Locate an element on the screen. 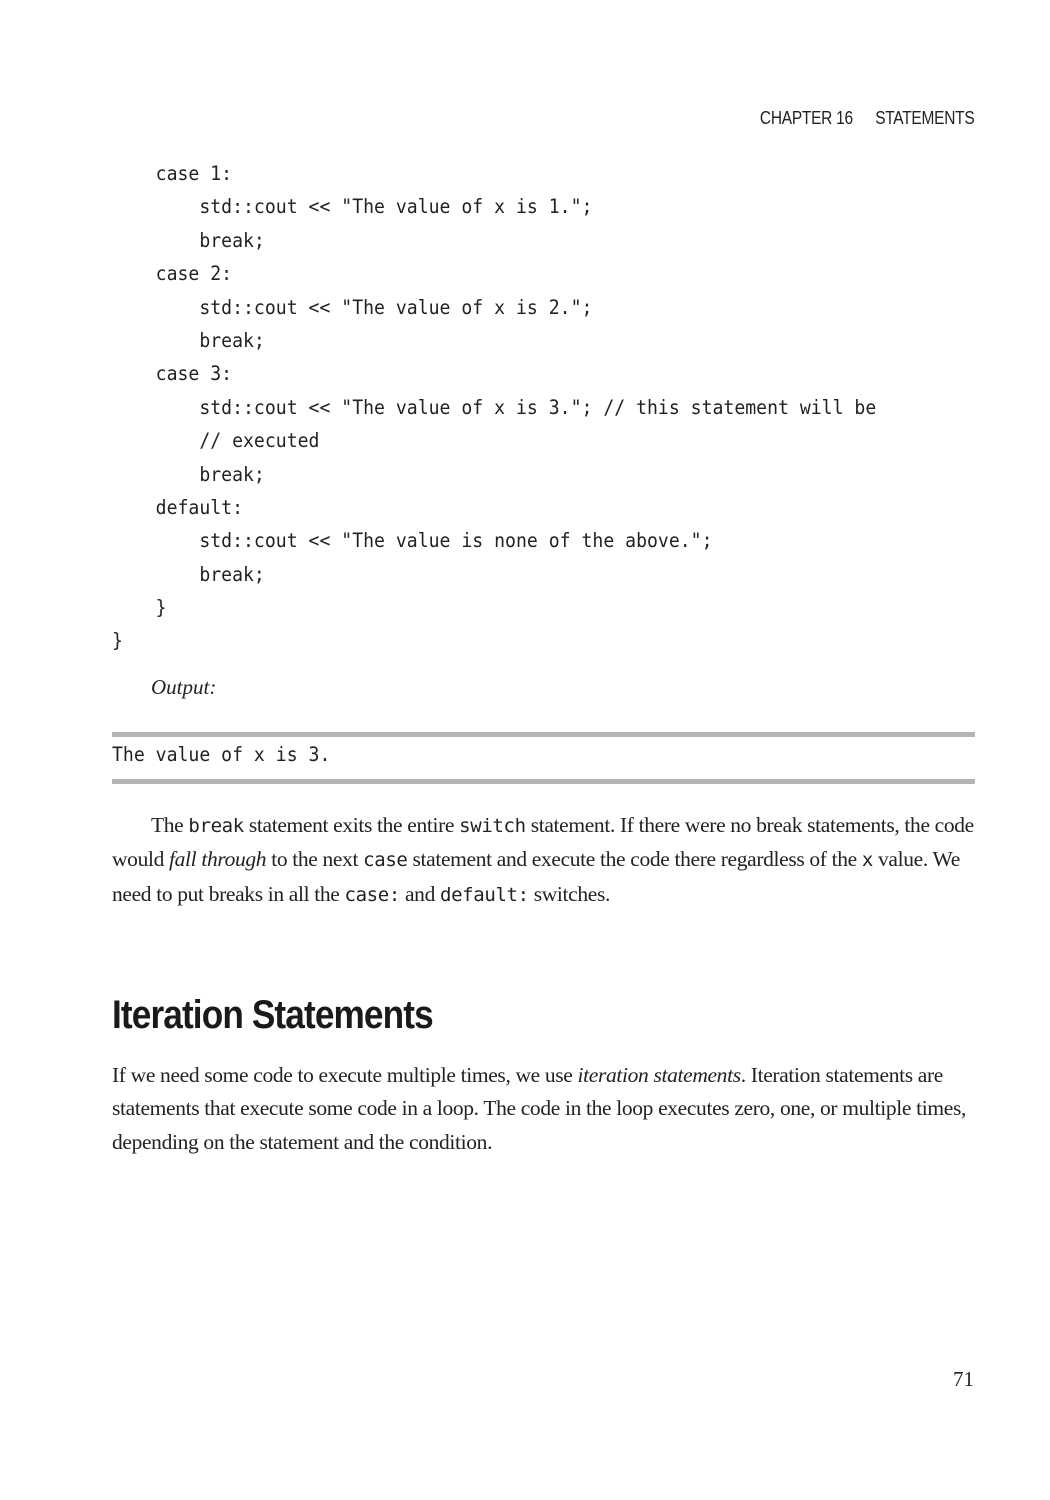 The width and height of the screenshot is (1050, 1500). text-run: and is located at coordinates (419, 893).